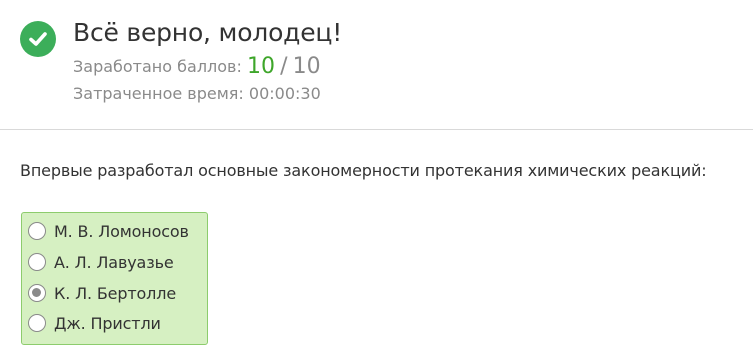  I want to click on answer-label: К. Л. Бертолле, so click(115, 293).